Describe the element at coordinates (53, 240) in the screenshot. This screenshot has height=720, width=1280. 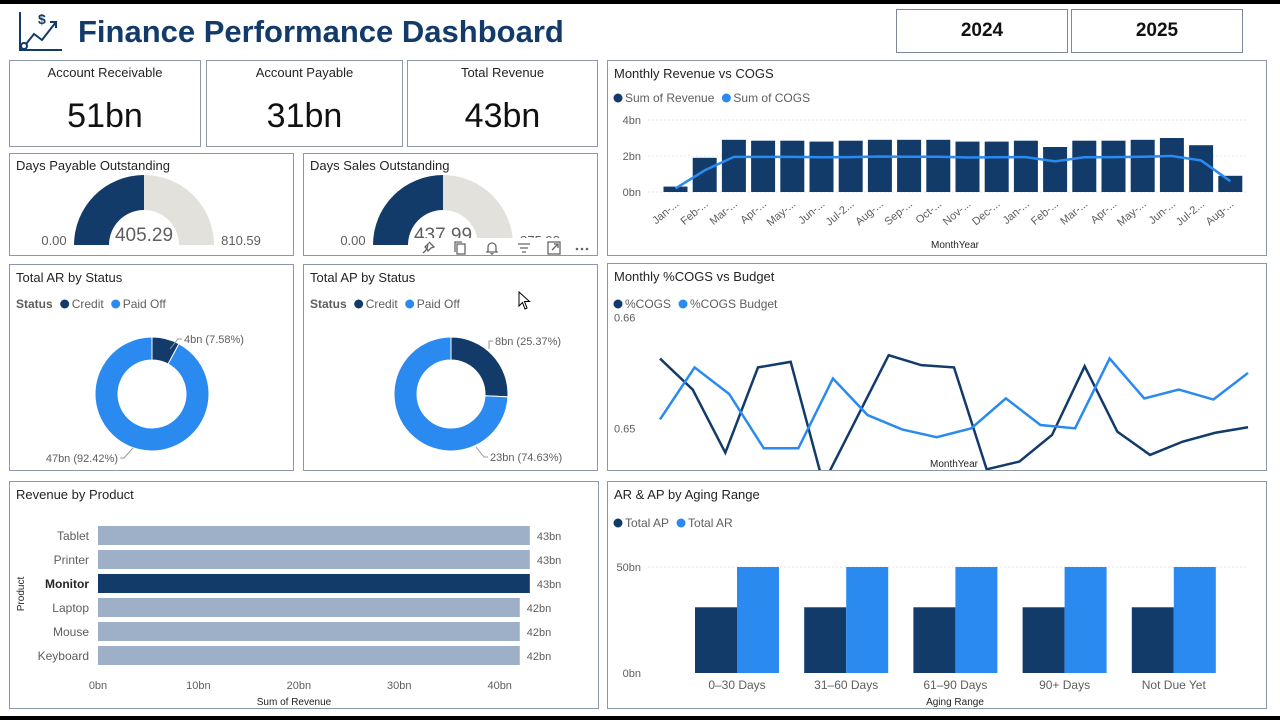
I see `gauge-min: 0.00` at that location.